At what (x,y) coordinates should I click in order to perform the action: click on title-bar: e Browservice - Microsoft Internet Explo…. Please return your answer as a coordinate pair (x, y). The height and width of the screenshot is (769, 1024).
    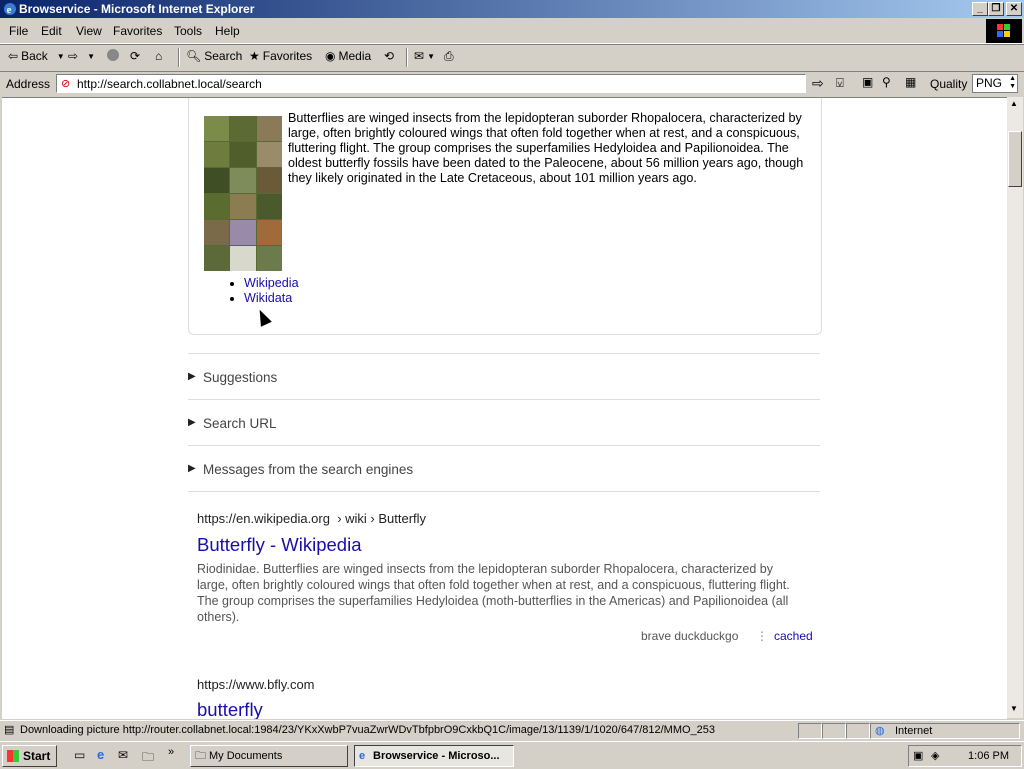
    Looking at the image, I should click on (512, 9).